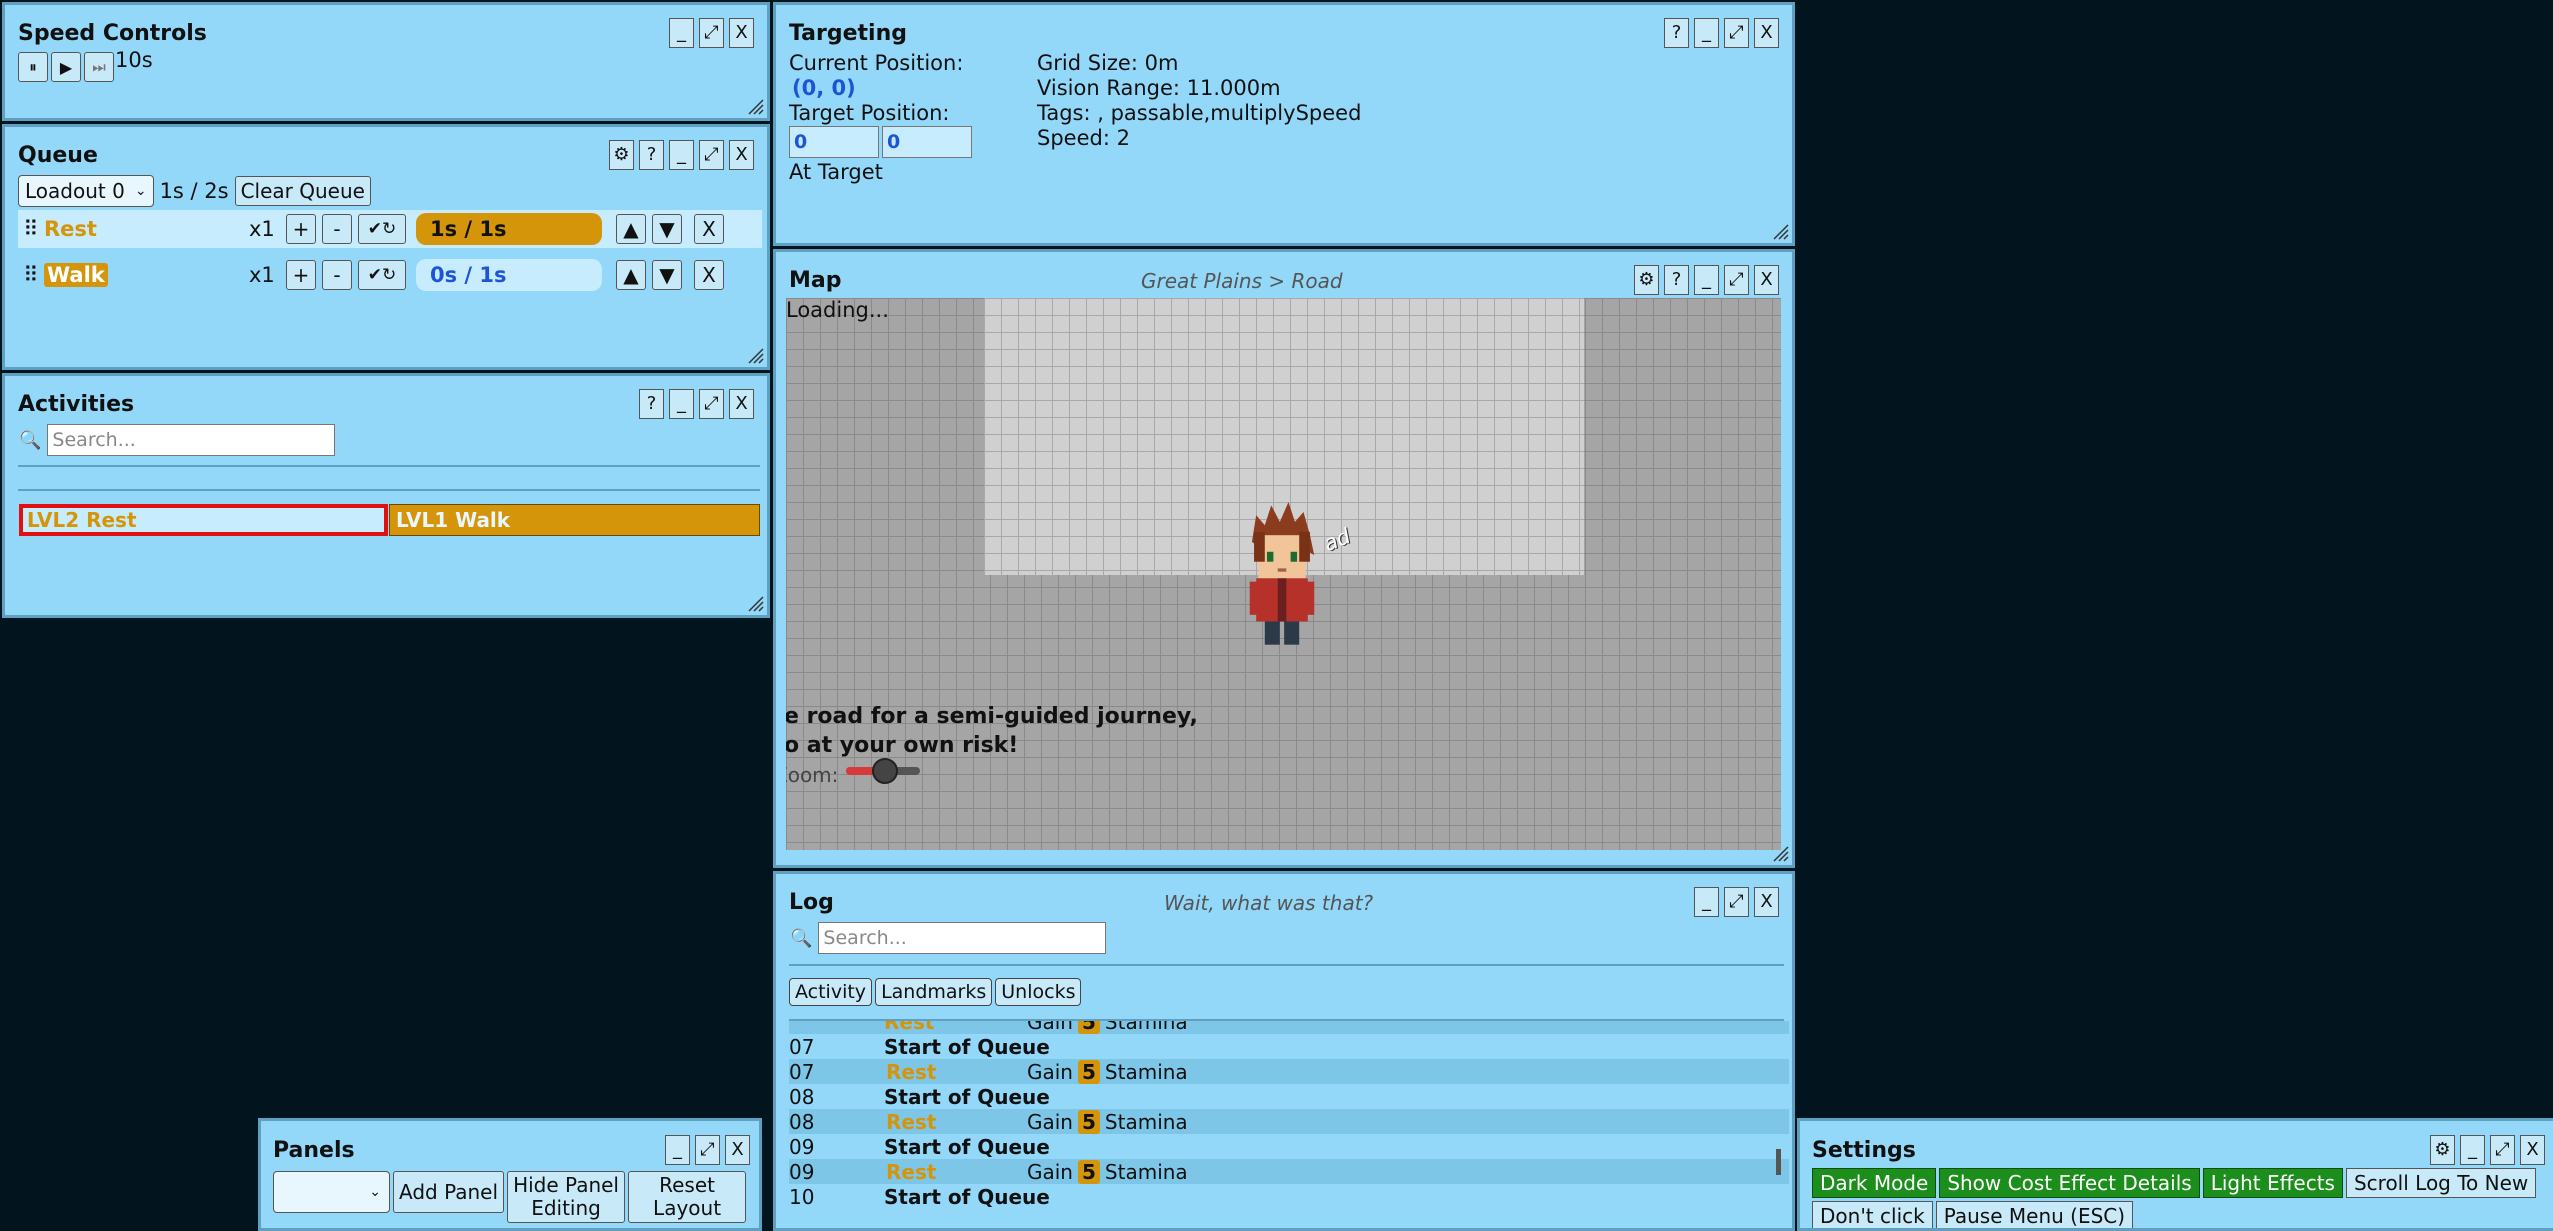  I want to click on step-button: ⏭, so click(99, 67).